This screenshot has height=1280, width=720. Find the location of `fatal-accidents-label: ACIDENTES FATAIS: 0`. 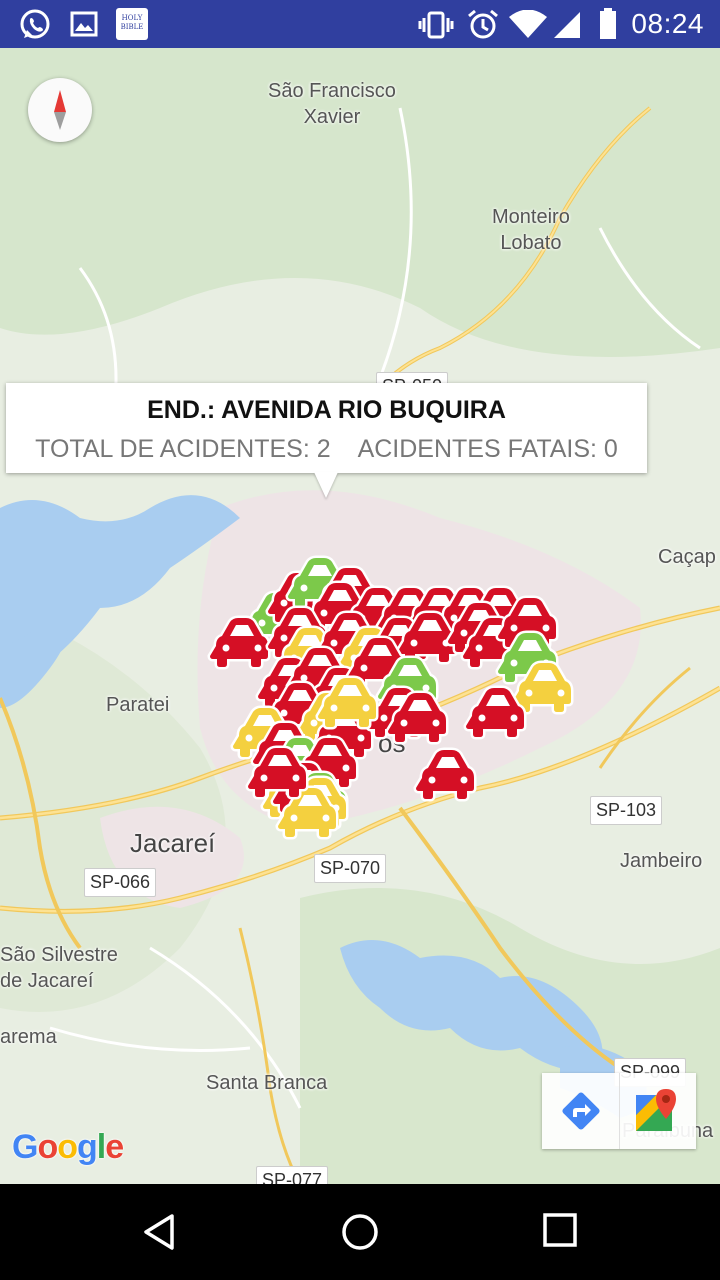

fatal-accidents-label: ACIDENTES FATAIS: 0 is located at coordinates (487, 449).